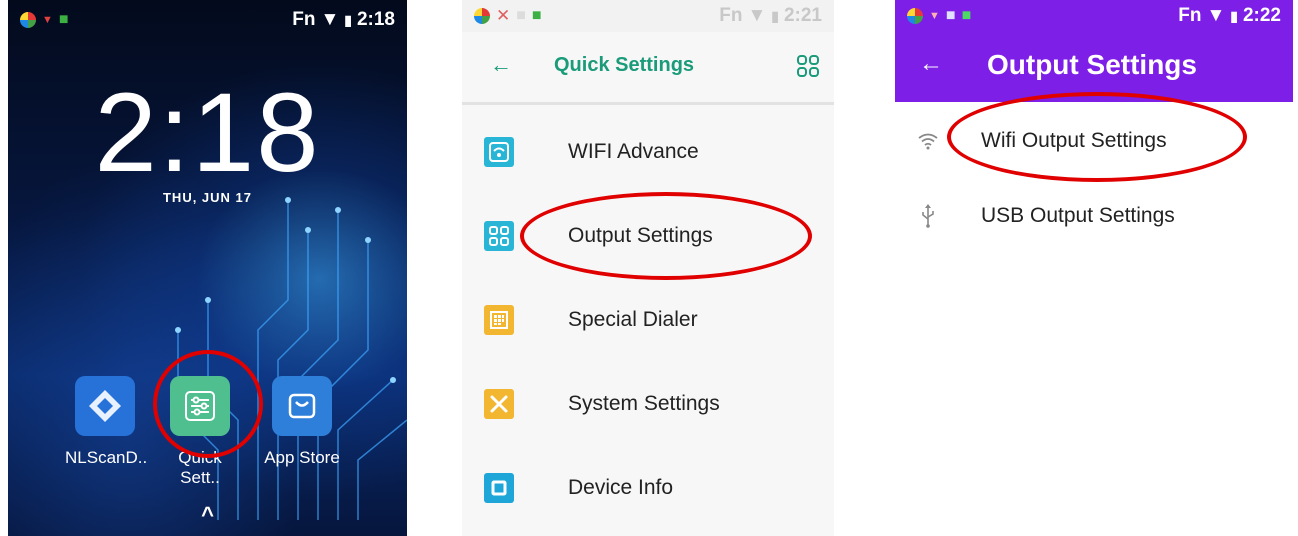 Image resolution: width=1298 pixels, height=536 pixels. Describe the element at coordinates (1261, 15) in the screenshot. I see `status-time: 2:22` at that location.